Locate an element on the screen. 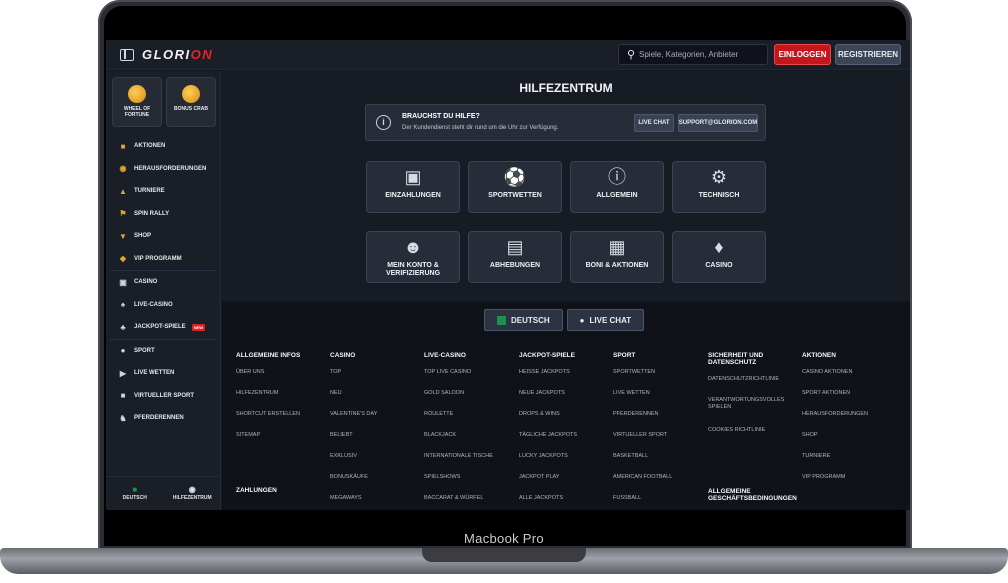  footer-link: BLACKJACK is located at coordinates (470, 442).